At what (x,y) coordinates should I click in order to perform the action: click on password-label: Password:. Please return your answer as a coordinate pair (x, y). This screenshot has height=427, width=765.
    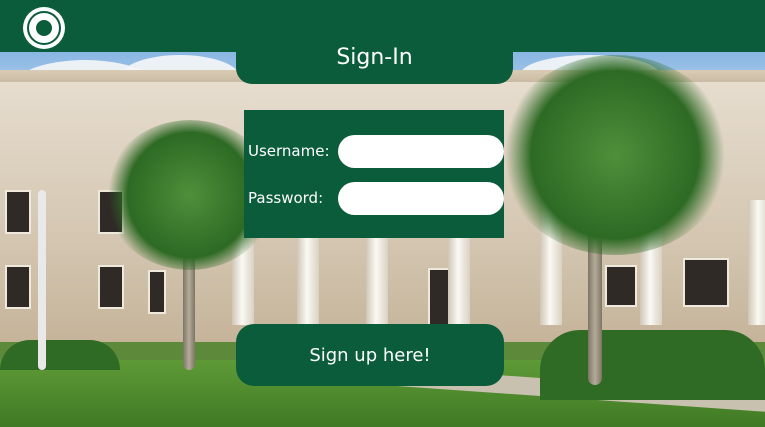
    Looking at the image, I should click on (286, 198).